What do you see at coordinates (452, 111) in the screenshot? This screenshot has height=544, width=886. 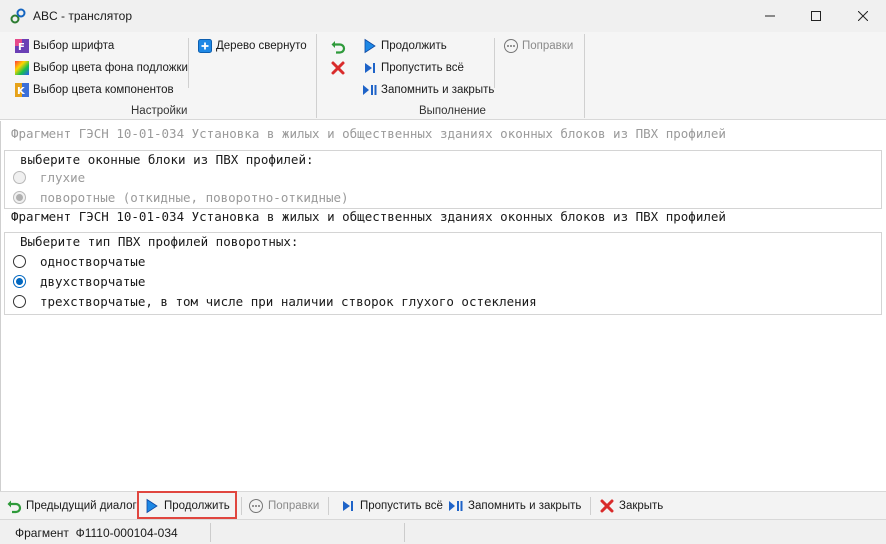 I see `execution-group-label: Выполнение` at bounding box center [452, 111].